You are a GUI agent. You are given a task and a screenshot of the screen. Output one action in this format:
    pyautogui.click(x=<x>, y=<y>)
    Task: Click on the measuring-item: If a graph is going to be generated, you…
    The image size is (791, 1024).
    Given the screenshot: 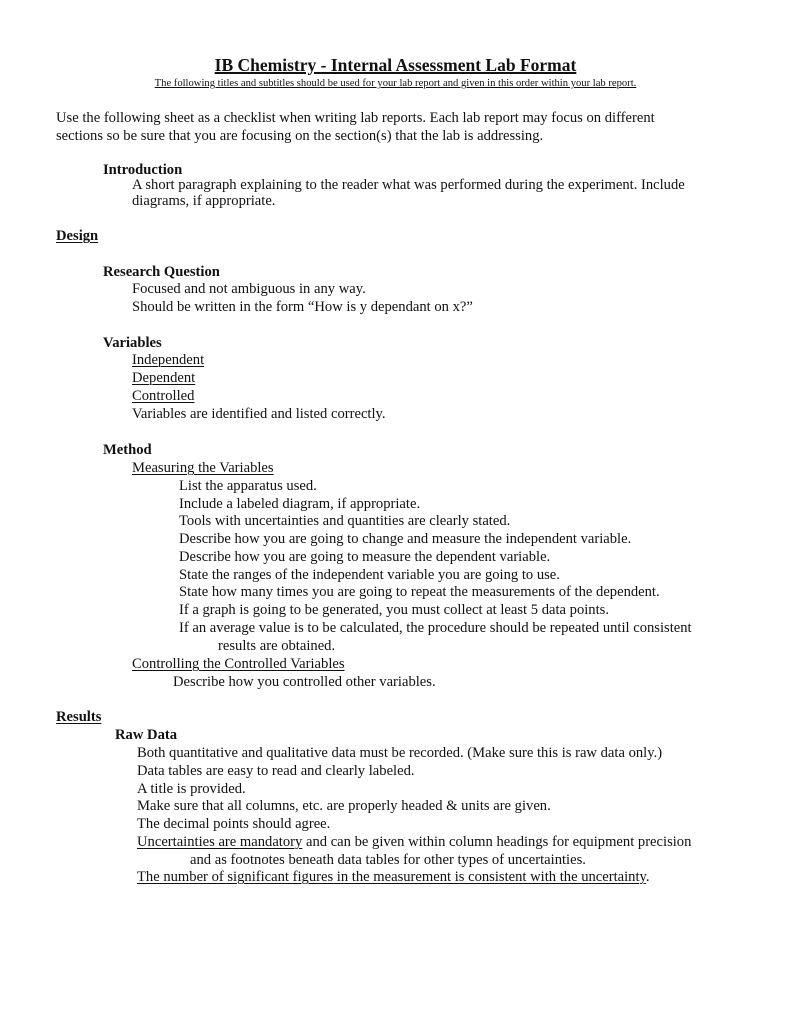 What is the action you would take?
    pyautogui.click(x=394, y=610)
    